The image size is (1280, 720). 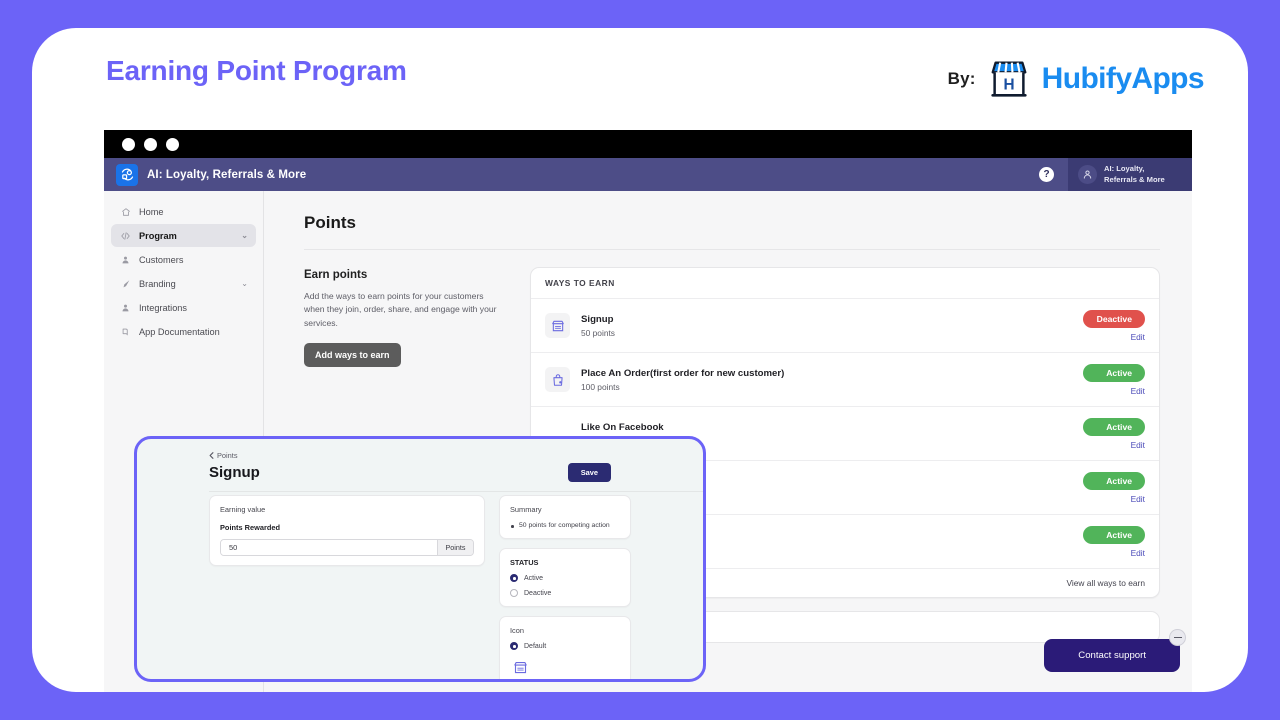 I want to click on row-text: Signup 50 points, so click(x=832, y=326).